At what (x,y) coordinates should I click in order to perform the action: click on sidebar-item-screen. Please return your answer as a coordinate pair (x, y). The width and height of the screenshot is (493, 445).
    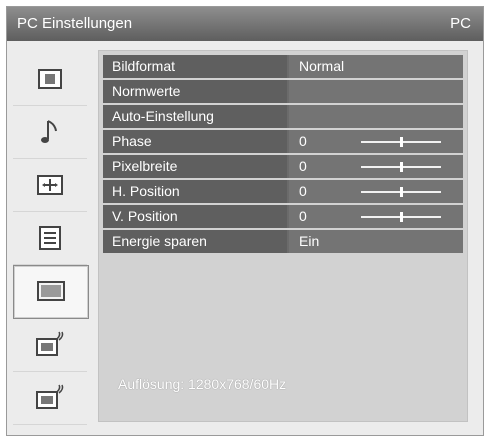
    Looking at the image, I should click on (50, 185).